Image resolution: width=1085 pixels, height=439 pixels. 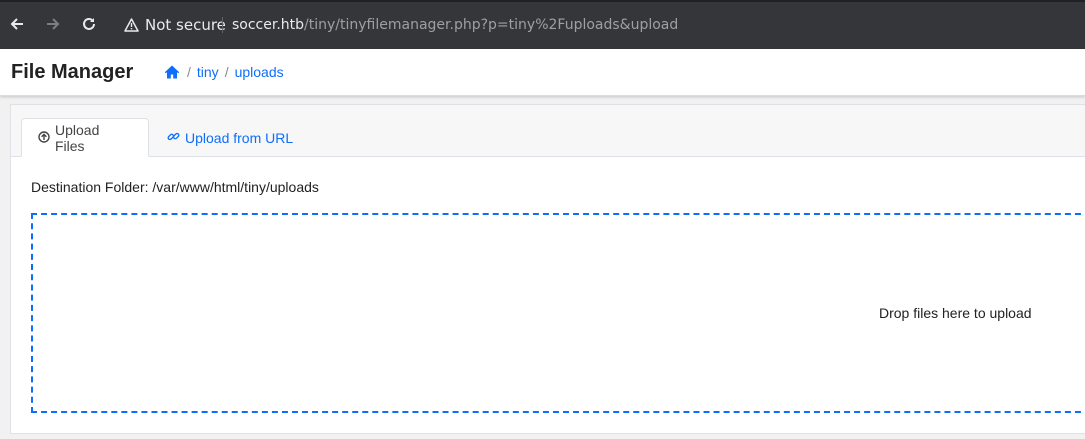 I want to click on reload-icon, so click(x=89, y=23).